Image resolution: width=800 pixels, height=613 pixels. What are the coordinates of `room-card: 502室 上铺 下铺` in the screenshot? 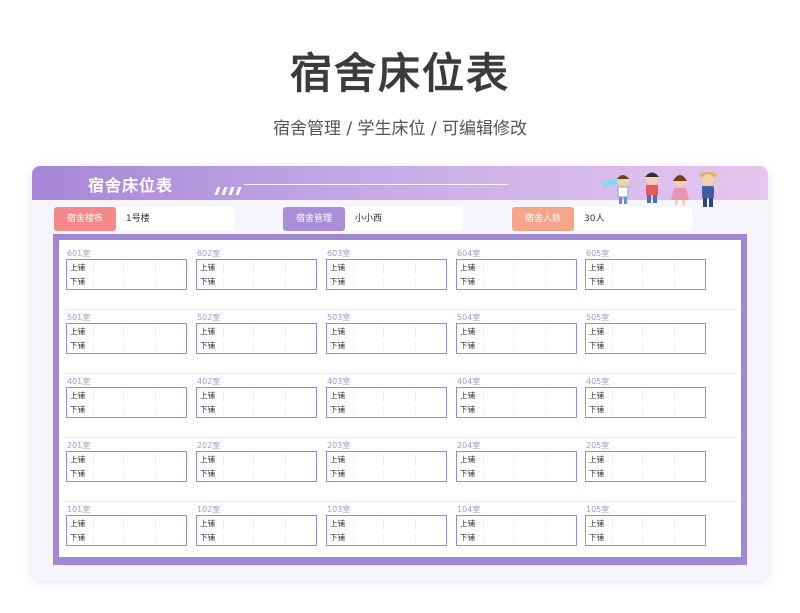 It's located at (255, 341).